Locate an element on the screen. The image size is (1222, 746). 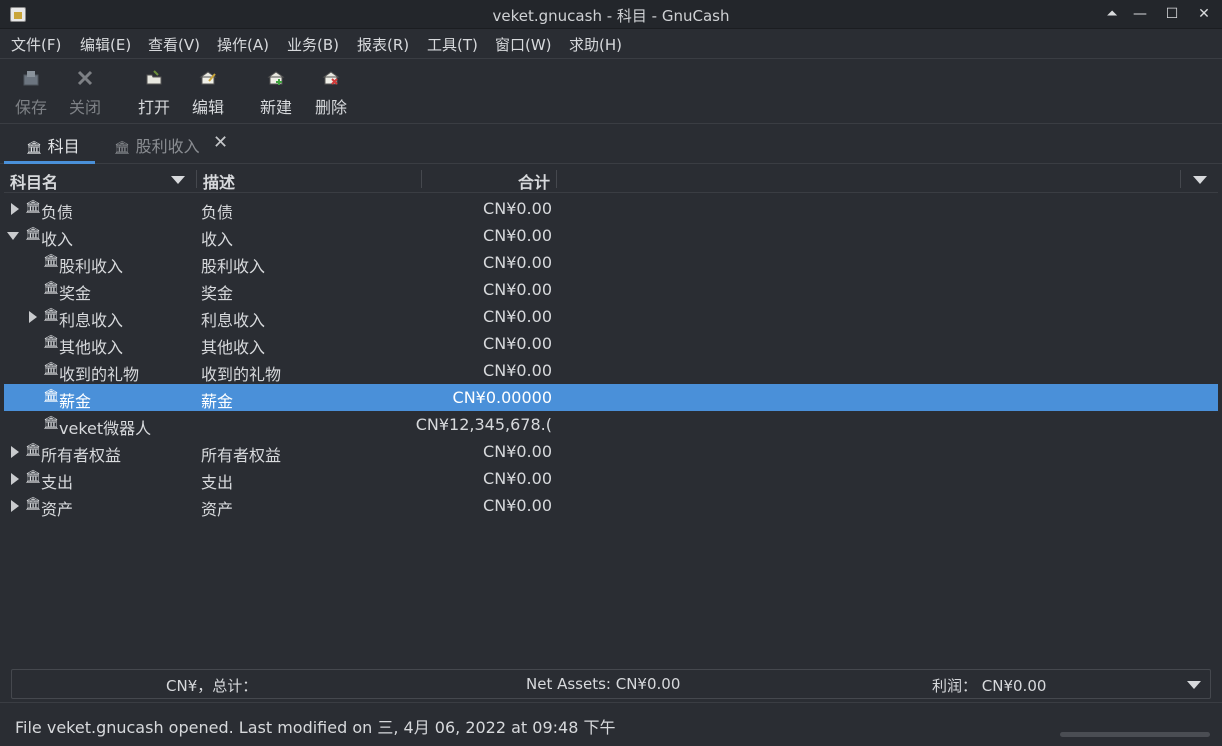
open-button: 打开 is located at coordinates (154, 92).